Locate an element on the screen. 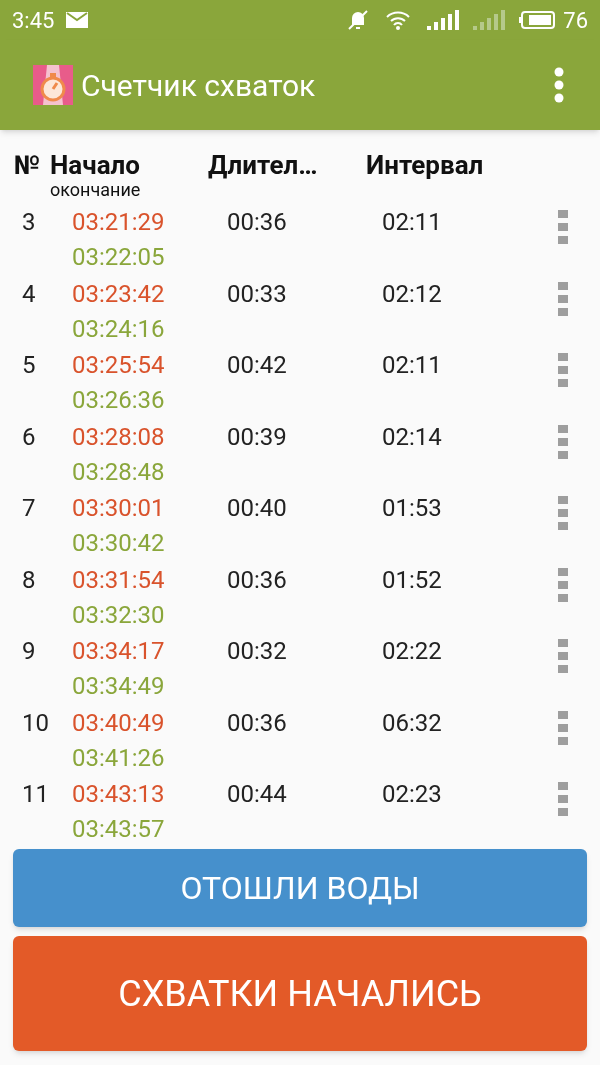  row-number: 6 is located at coordinates (29, 437).